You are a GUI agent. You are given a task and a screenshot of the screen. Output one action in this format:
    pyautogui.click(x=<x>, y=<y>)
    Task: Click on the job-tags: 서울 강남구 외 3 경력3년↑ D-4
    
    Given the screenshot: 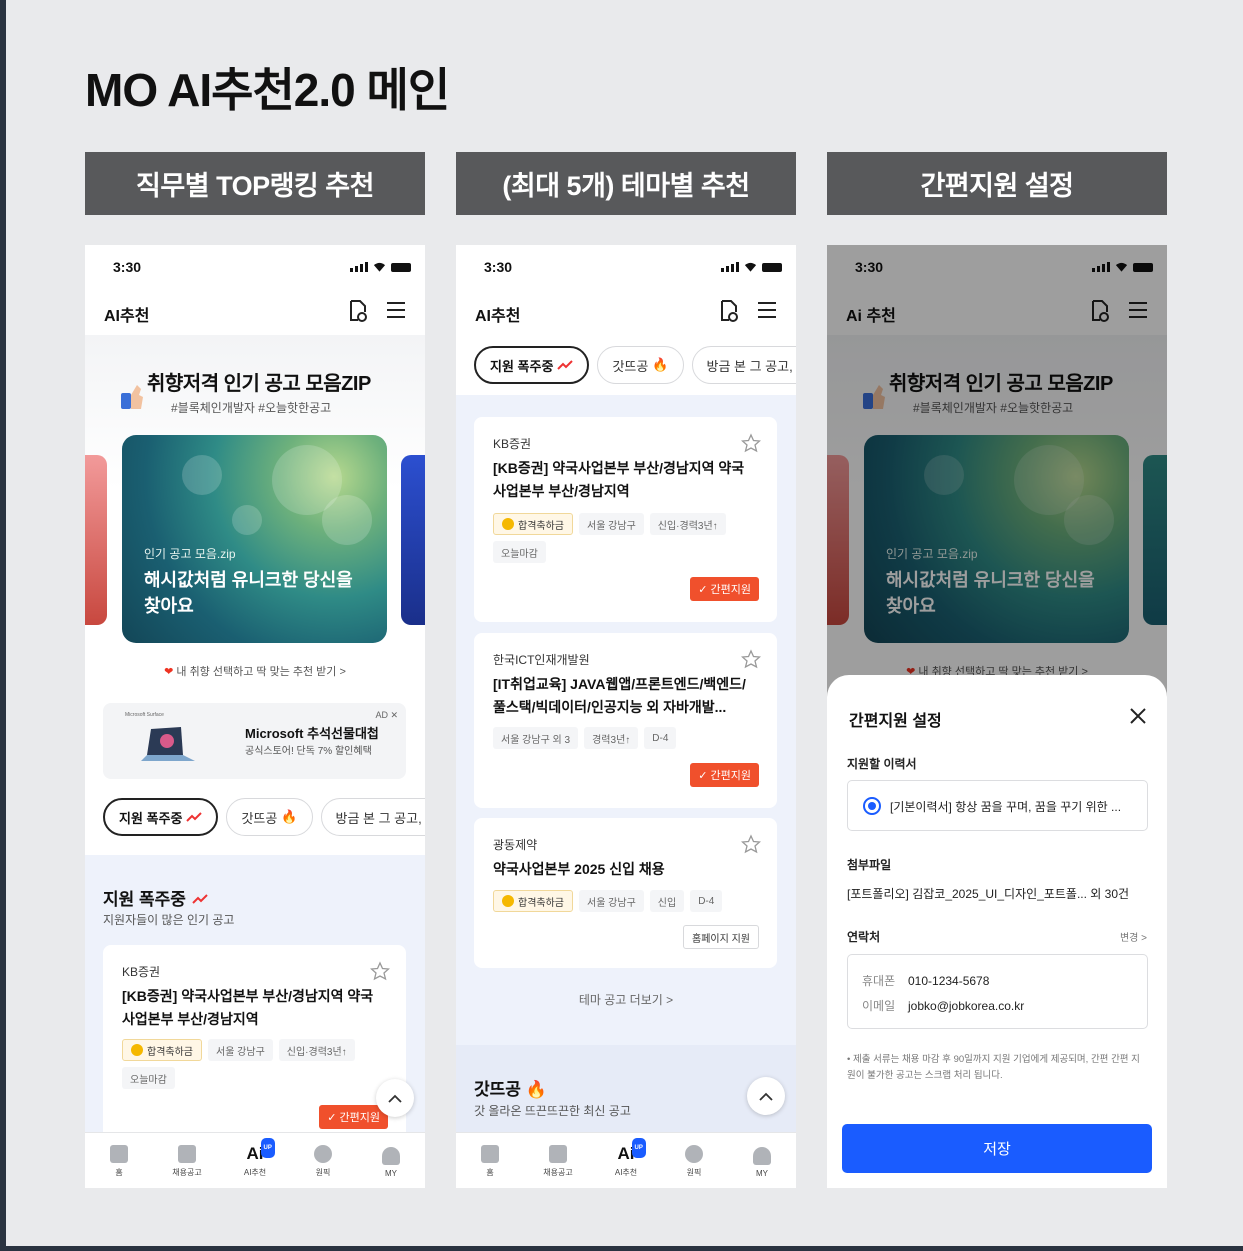 What is the action you would take?
    pyautogui.click(x=628, y=738)
    